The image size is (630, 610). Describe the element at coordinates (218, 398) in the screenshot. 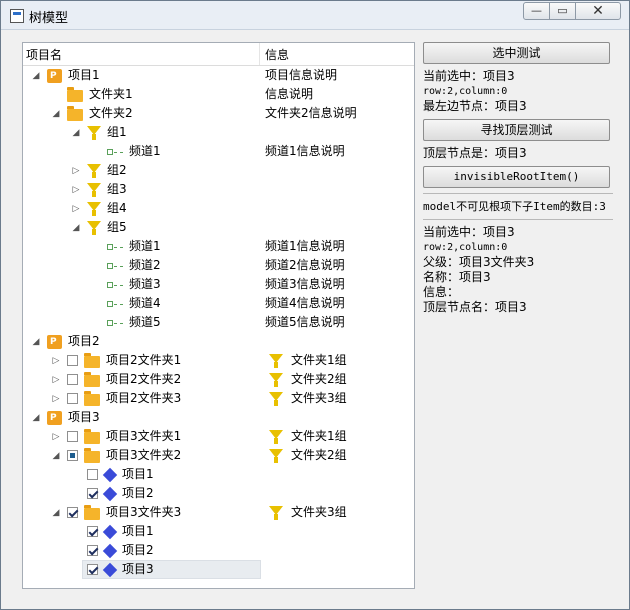

I see `tree-row: ▷ 项目2文件夹3 文件夹3组` at that location.